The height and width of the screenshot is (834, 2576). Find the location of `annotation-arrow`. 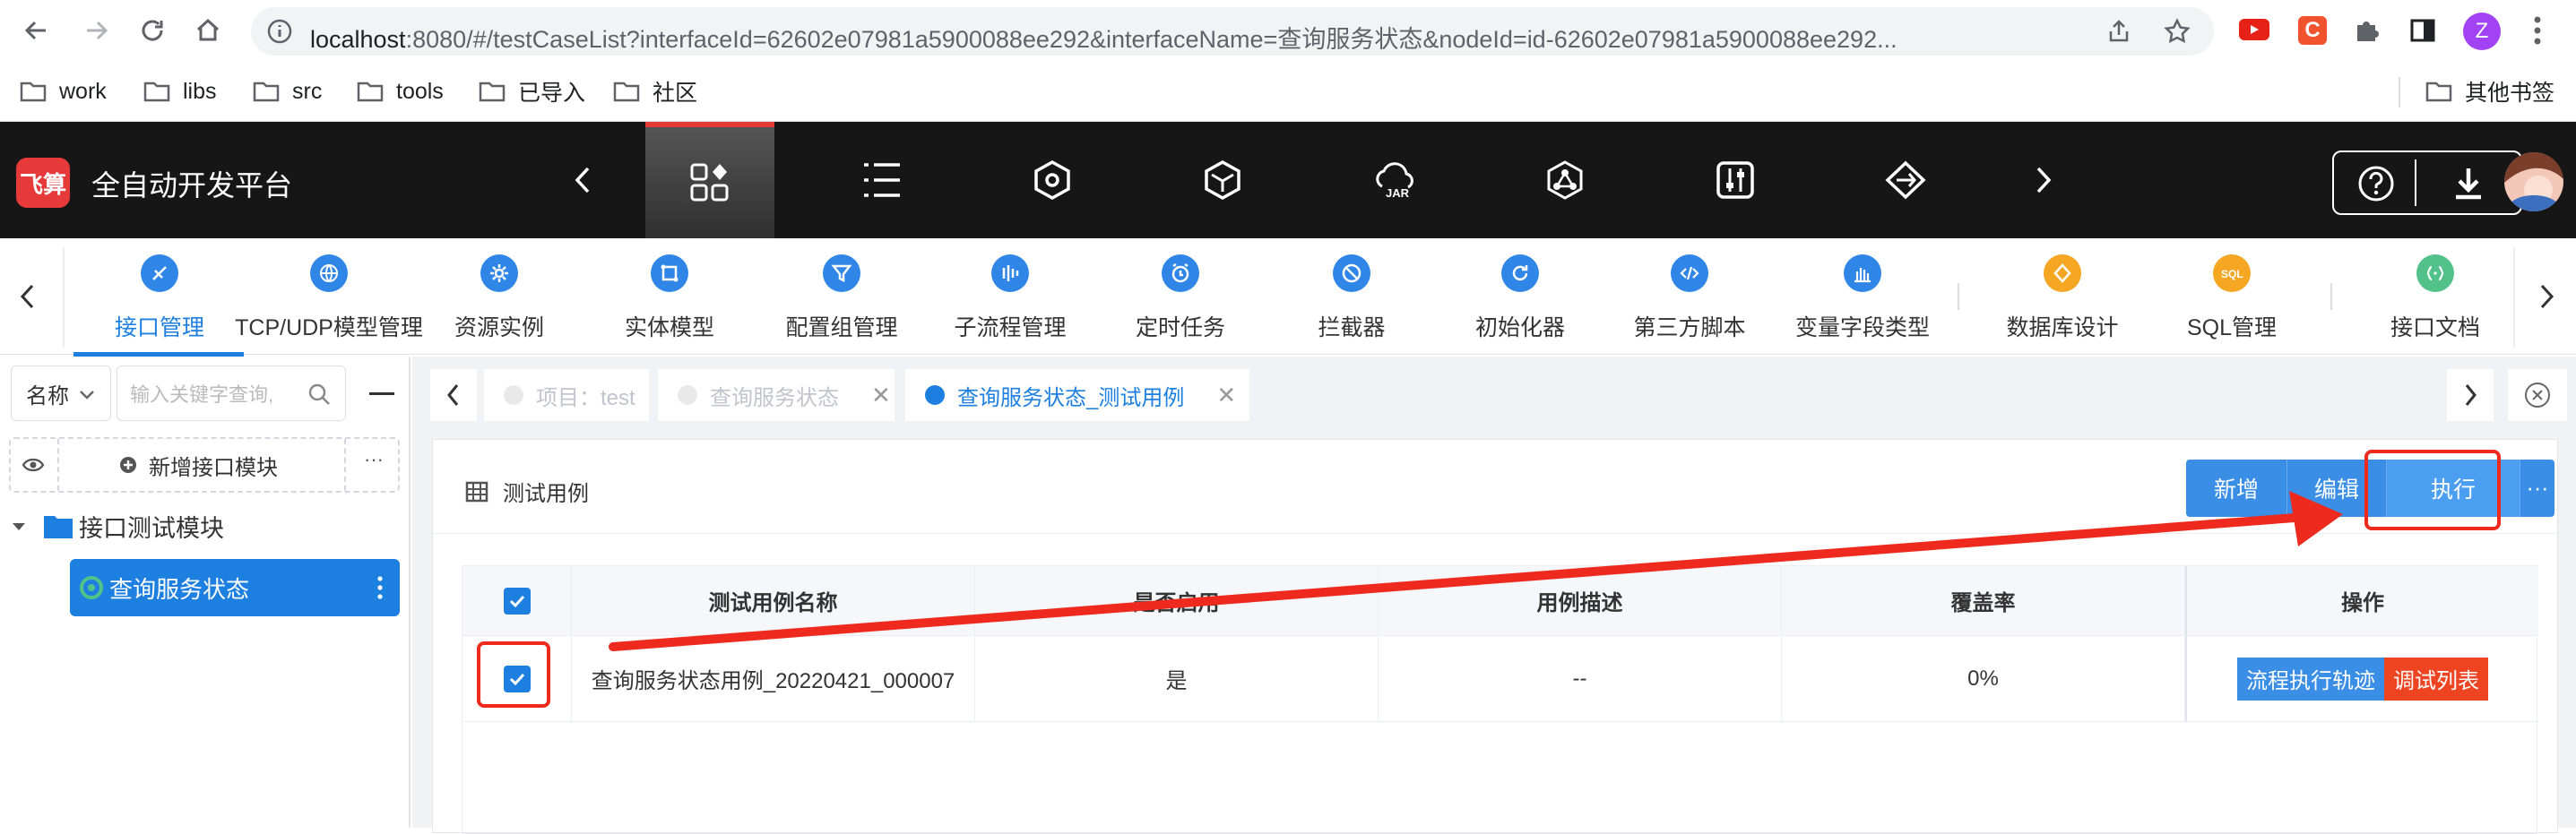

annotation-arrow is located at coordinates (1476, 571).